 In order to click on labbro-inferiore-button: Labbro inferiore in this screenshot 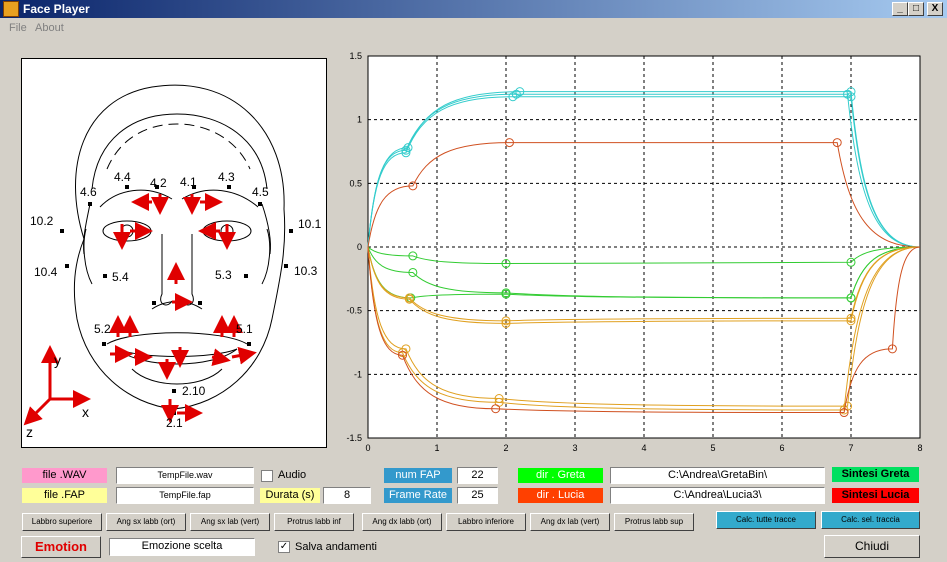, I will do `click(486, 522)`.